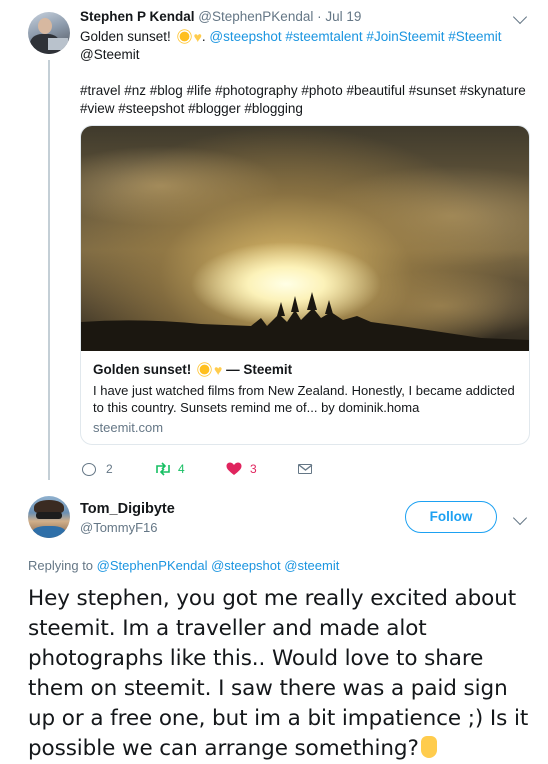 The height and width of the screenshot is (764, 548). Describe the element at coordinates (520, 17) in the screenshot. I see `chevron-down-icon` at that location.